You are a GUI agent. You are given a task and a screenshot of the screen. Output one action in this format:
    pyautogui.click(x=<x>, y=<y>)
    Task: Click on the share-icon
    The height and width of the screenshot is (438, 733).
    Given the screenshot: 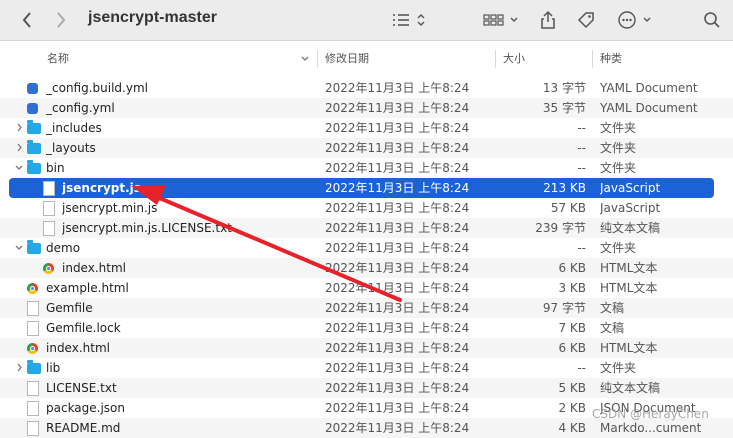 What is the action you would take?
    pyautogui.click(x=548, y=20)
    